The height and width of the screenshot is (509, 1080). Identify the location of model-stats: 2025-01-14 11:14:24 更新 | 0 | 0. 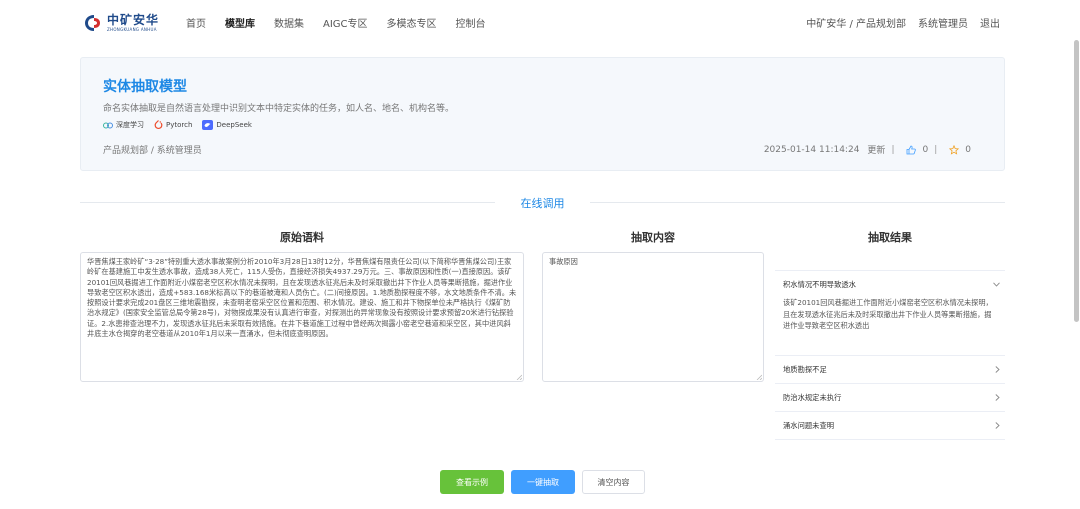
(867, 149).